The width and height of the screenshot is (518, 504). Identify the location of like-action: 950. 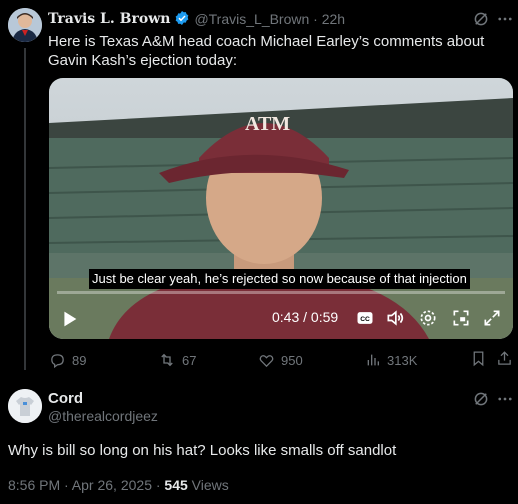
(280, 360).